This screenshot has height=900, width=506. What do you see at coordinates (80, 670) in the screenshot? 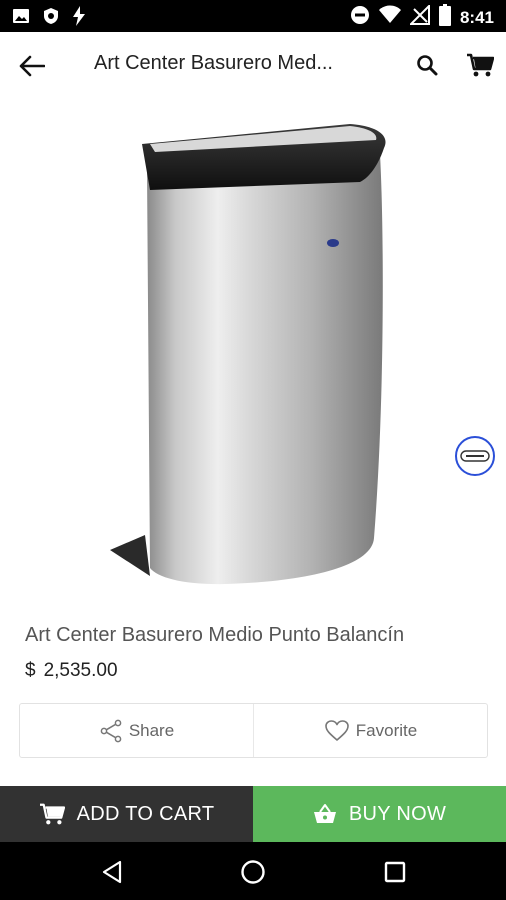
I see `price-value: 2,535.00` at bounding box center [80, 670].